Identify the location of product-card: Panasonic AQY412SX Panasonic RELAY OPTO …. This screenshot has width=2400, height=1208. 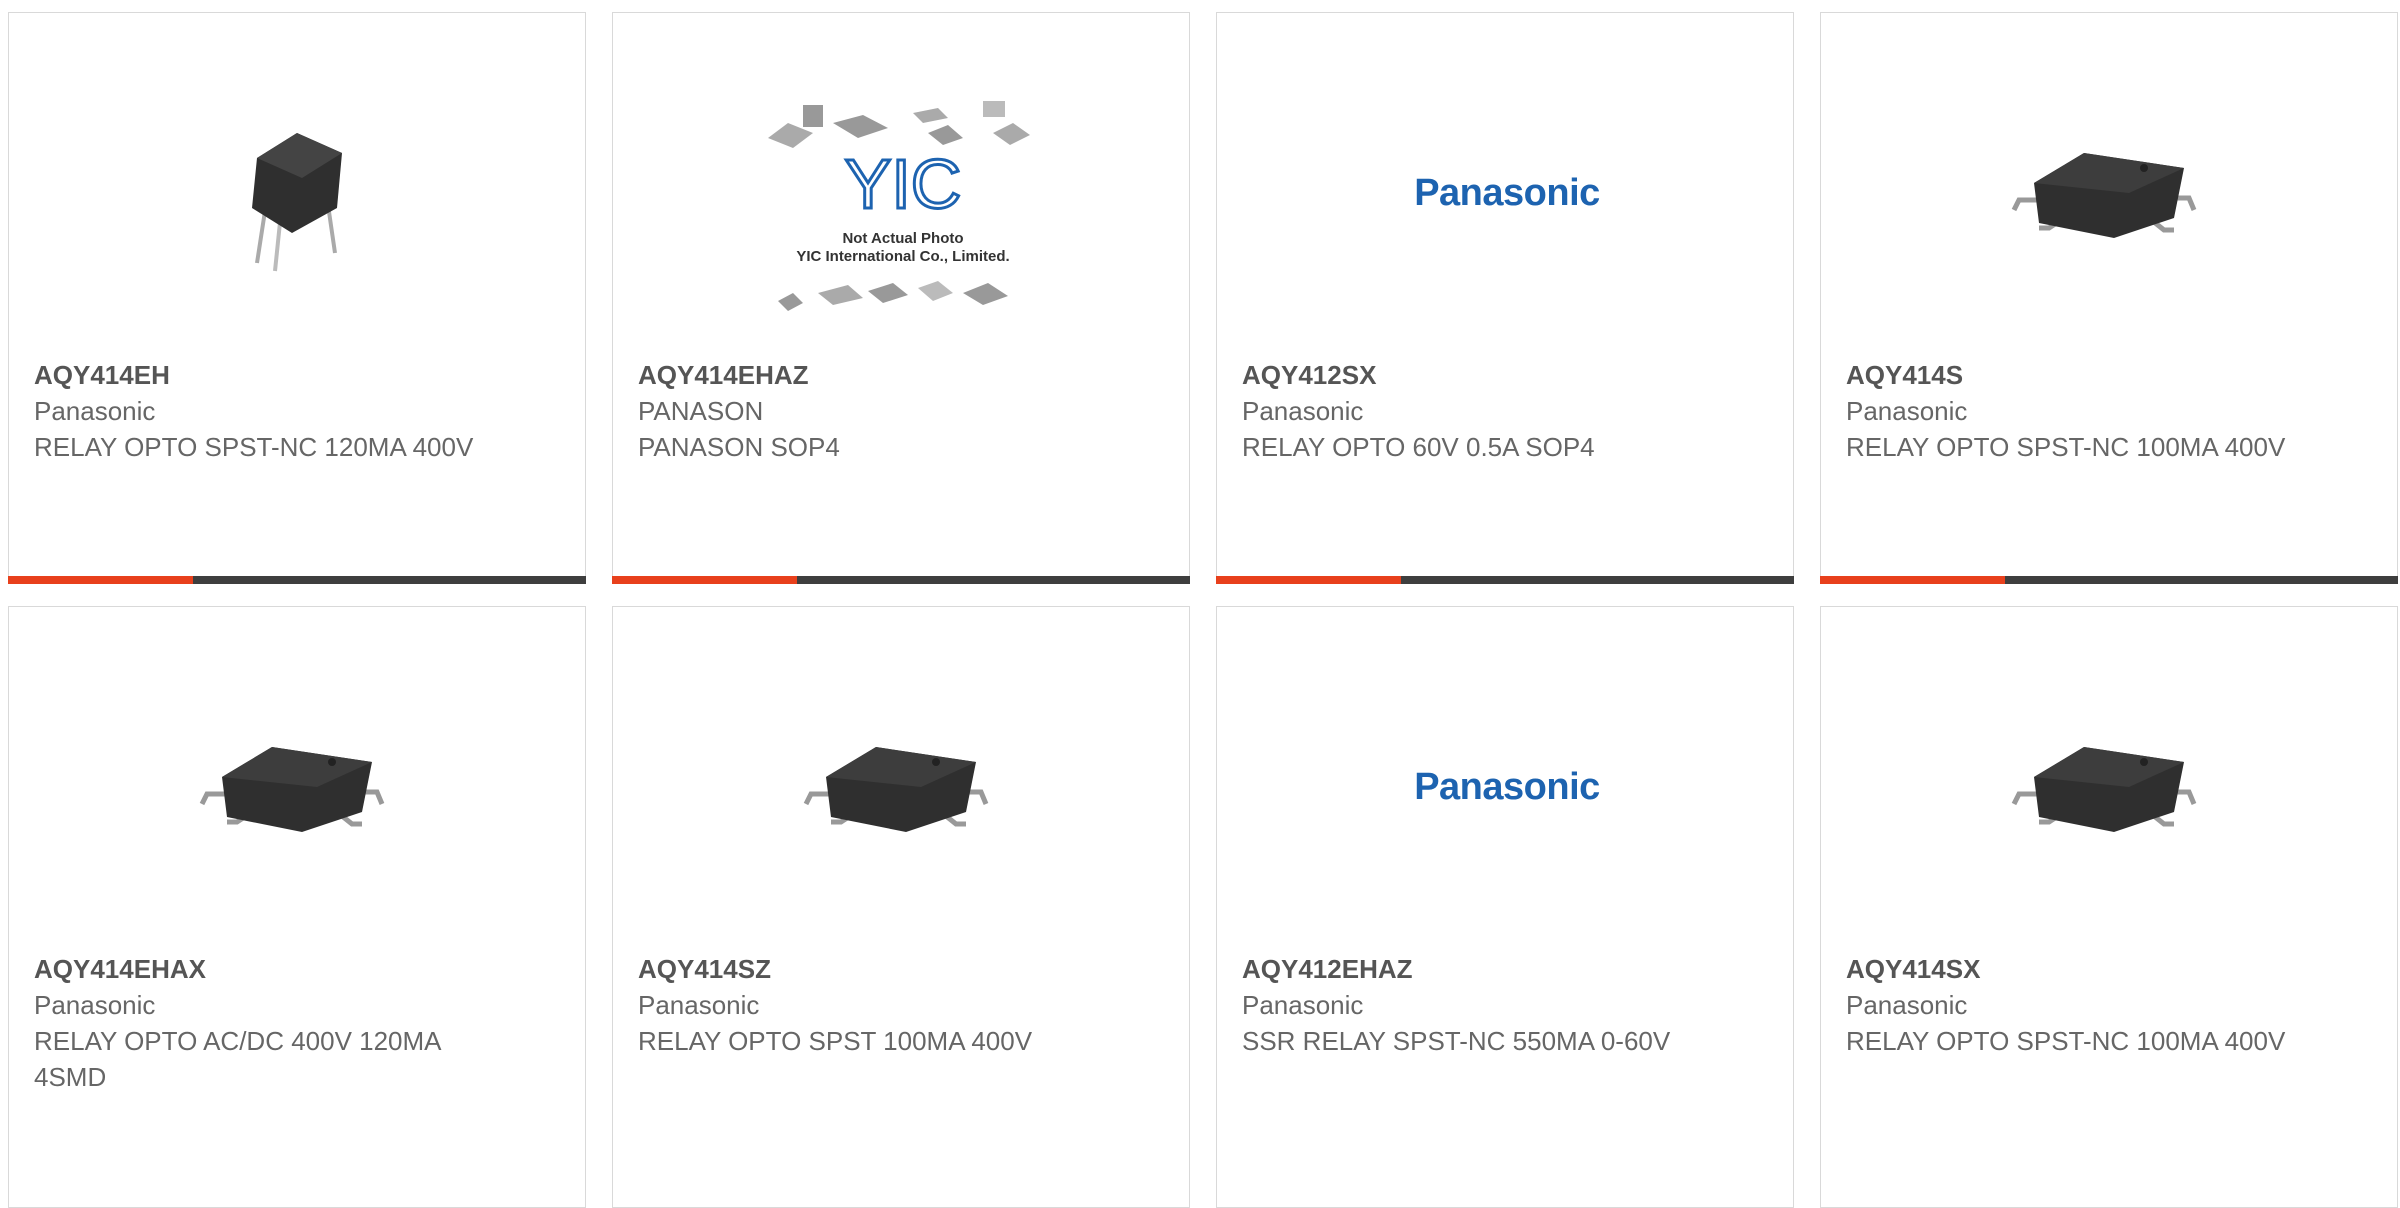
(1505, 298).